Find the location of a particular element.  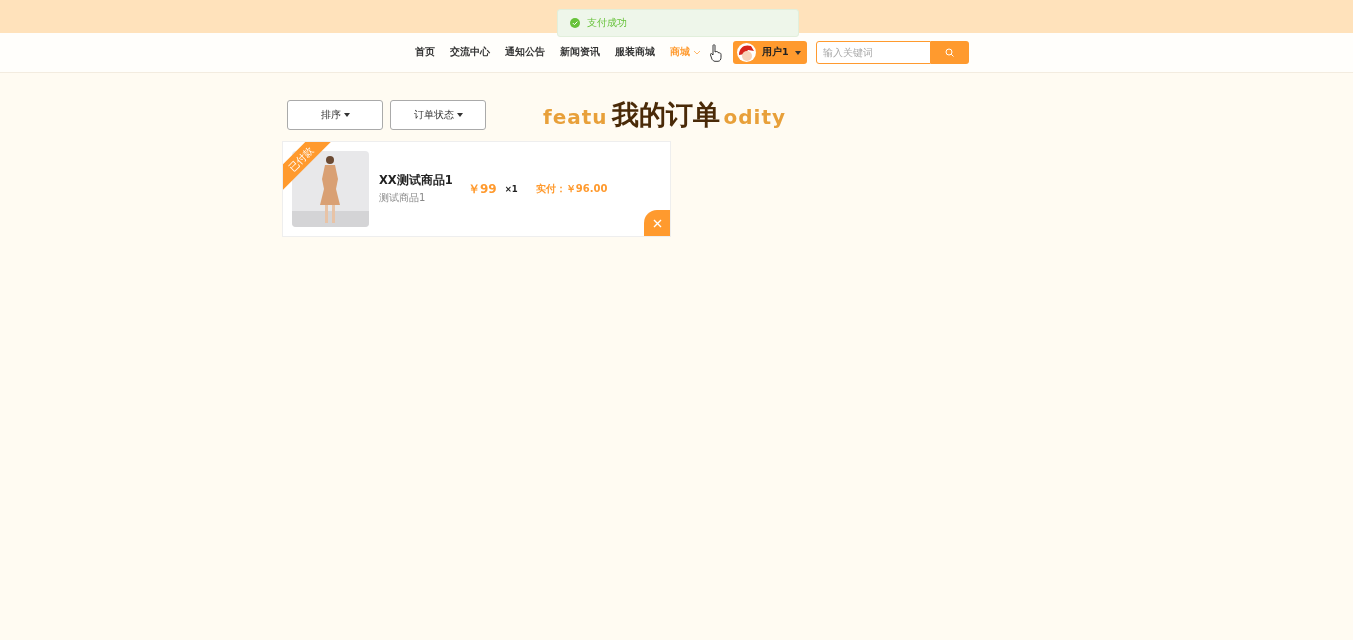

filter-dropdown: 排序 is located at coordinates (335, 115).